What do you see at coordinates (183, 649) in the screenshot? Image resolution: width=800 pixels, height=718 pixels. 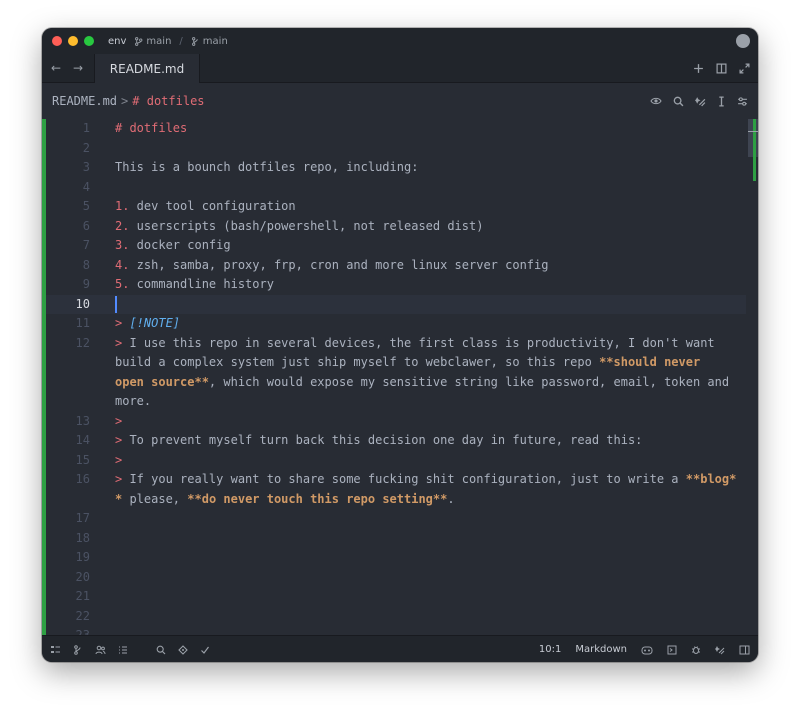 I see `diagnostics-icon` at bounding box center [183, 649].